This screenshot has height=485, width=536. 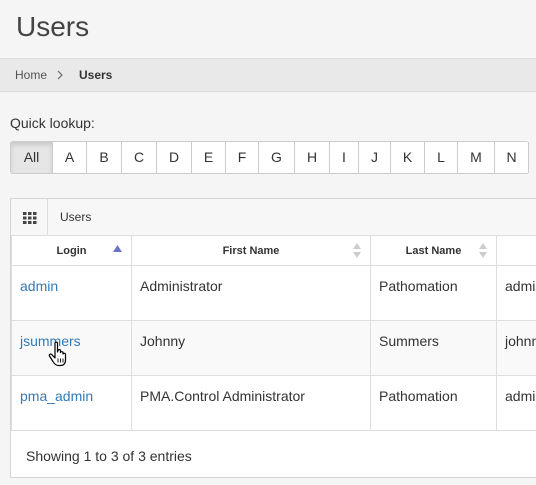 I want to click on letter-e-button: E, so click(x=209, y=157).